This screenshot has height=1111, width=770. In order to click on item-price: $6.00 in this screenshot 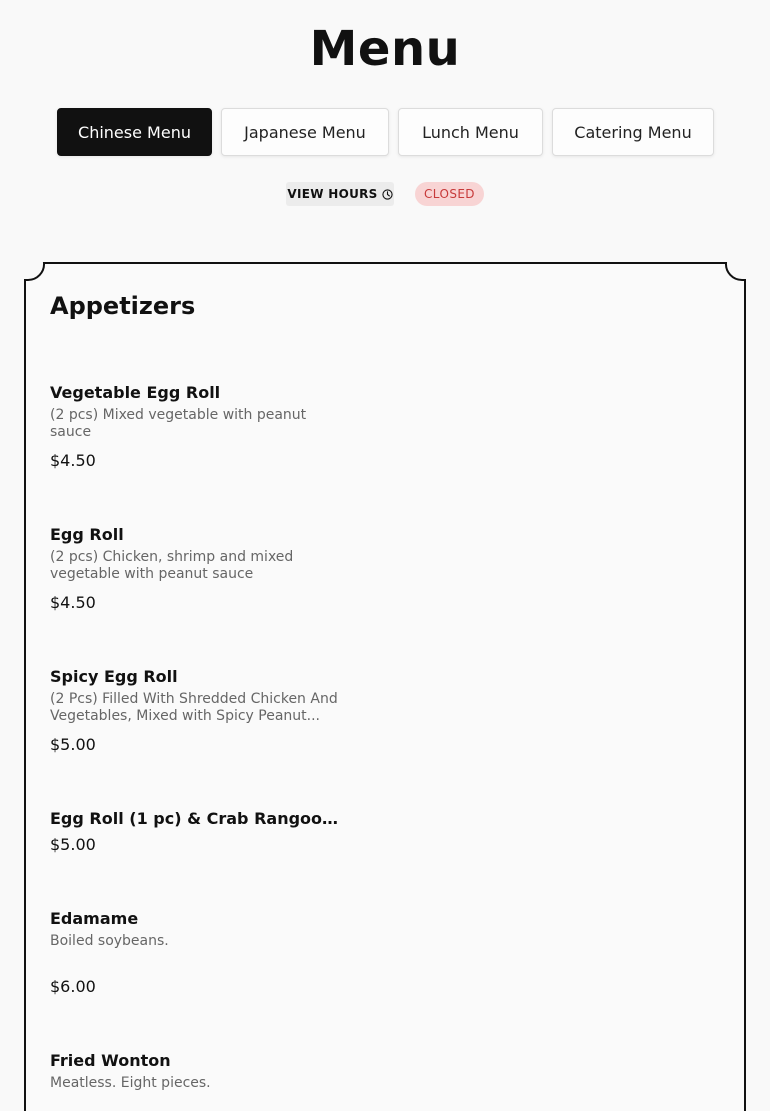, I will do `click(73, 986)`.